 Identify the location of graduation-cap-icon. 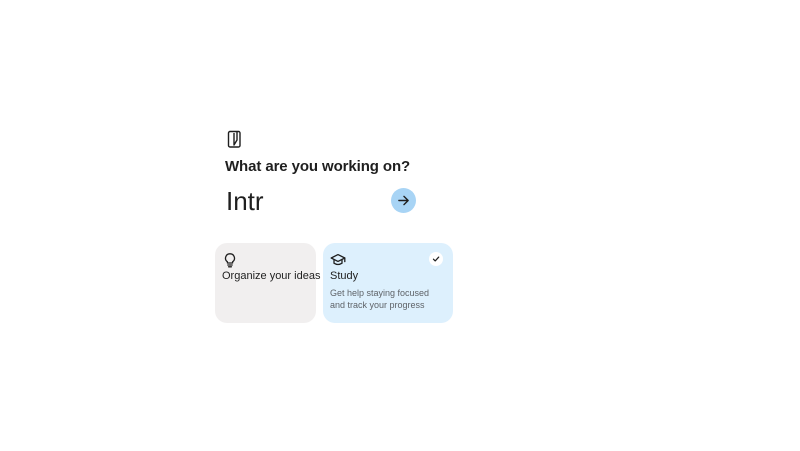
(338, 259).